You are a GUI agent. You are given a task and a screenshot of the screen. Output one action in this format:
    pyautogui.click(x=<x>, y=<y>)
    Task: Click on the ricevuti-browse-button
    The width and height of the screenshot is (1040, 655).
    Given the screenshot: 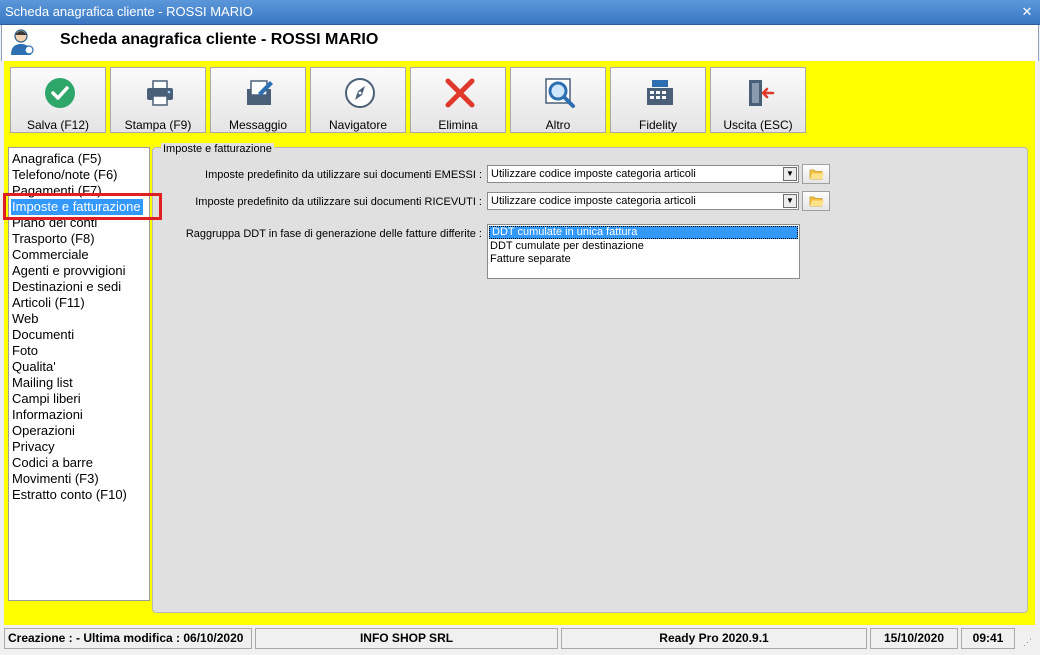 What is the action you would take?
    pyautogui.click(x=816, y=201)
    